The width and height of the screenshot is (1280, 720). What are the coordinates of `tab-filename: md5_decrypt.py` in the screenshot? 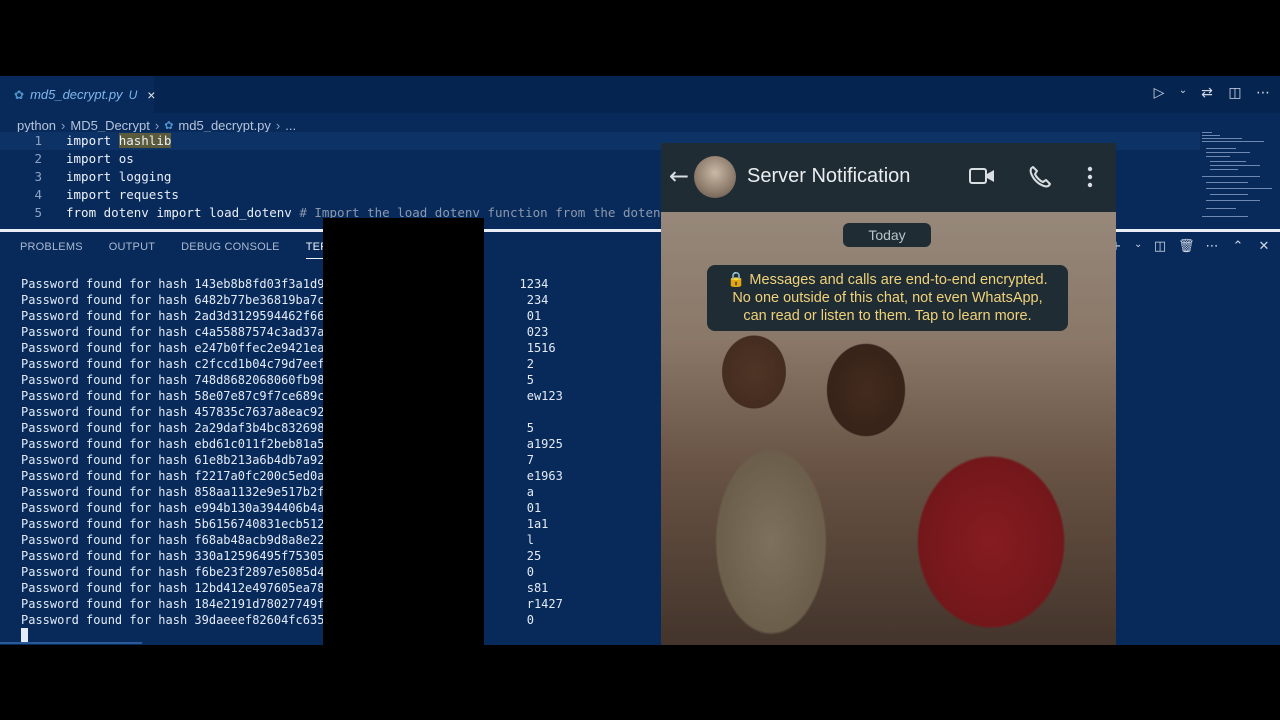 It's located at (76, 94).